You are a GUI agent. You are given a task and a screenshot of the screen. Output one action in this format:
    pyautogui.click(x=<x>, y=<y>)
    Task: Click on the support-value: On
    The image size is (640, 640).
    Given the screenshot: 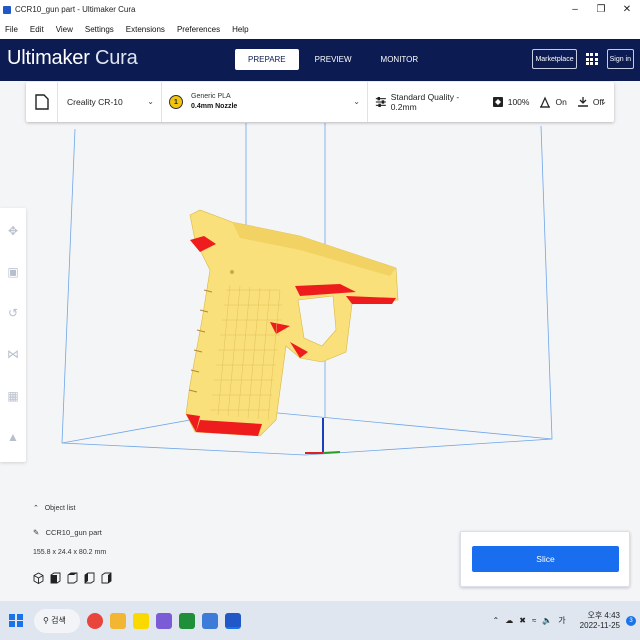 What is the action you would take?
    pyautogui.click(x=561, y=102)
    